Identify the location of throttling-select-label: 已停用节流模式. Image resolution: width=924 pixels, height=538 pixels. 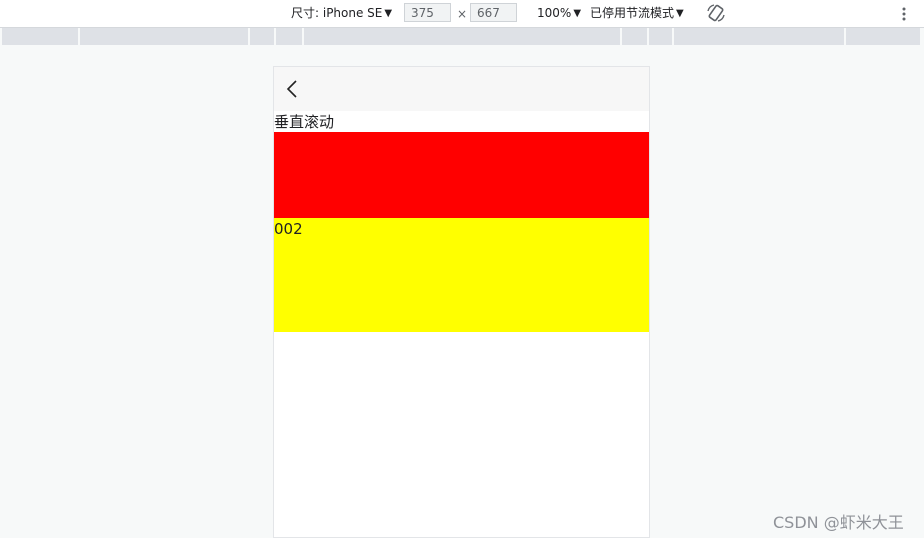
(632, 13).